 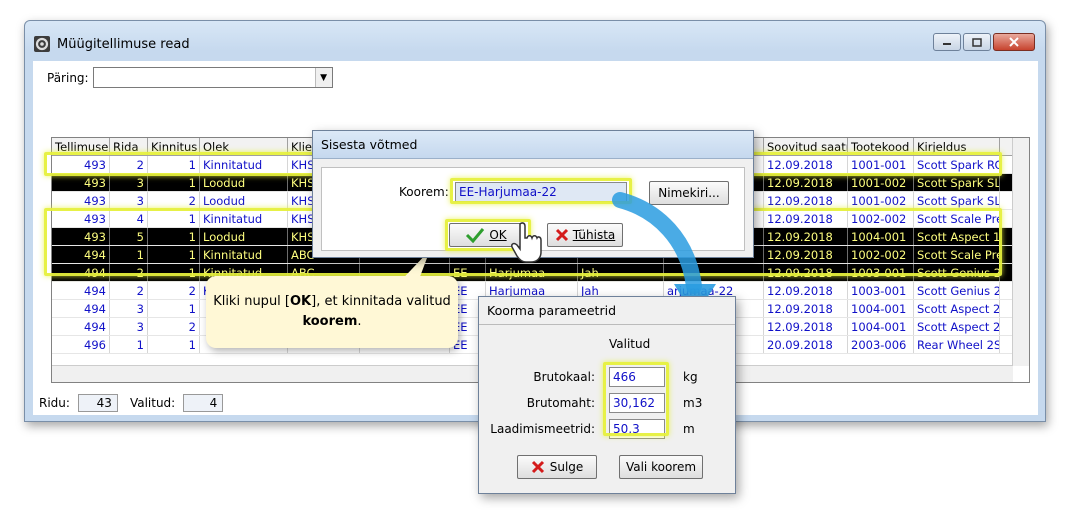 What do you see at coordinates (68, 77) in the screenshot?
I see `query-label: Päring:` at bounding box center [68, 77].